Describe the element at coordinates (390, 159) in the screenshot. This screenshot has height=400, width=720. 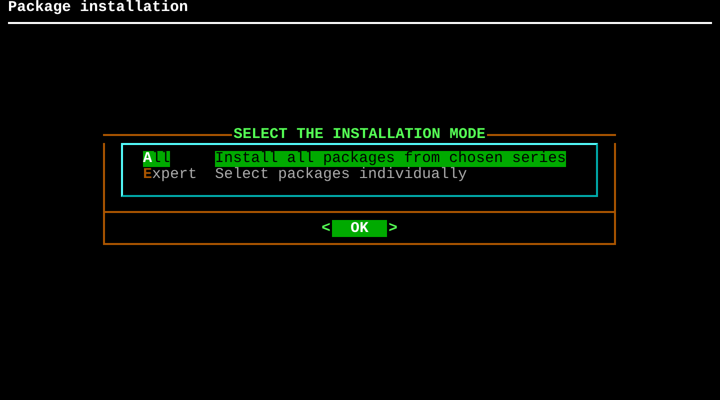
I see `menu-item-description: Install all packages from chosen series` at that location.